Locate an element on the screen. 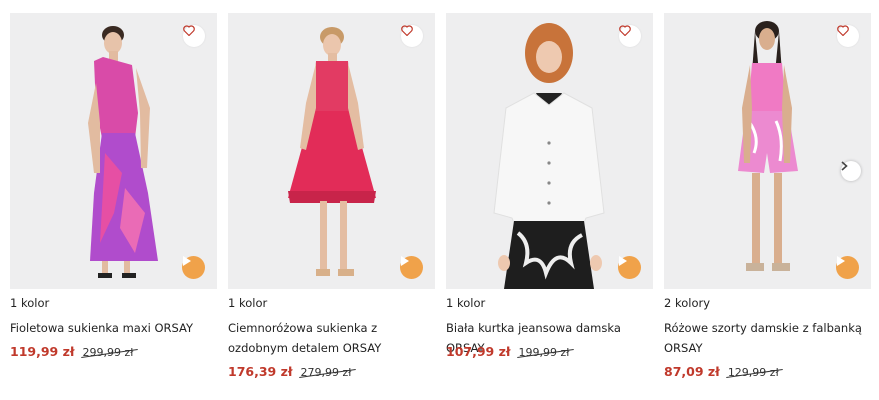 Image resolution: width=879 pixels, height=400 pixels. old-price: 129,99 zł is located at coordinates (753, 372).